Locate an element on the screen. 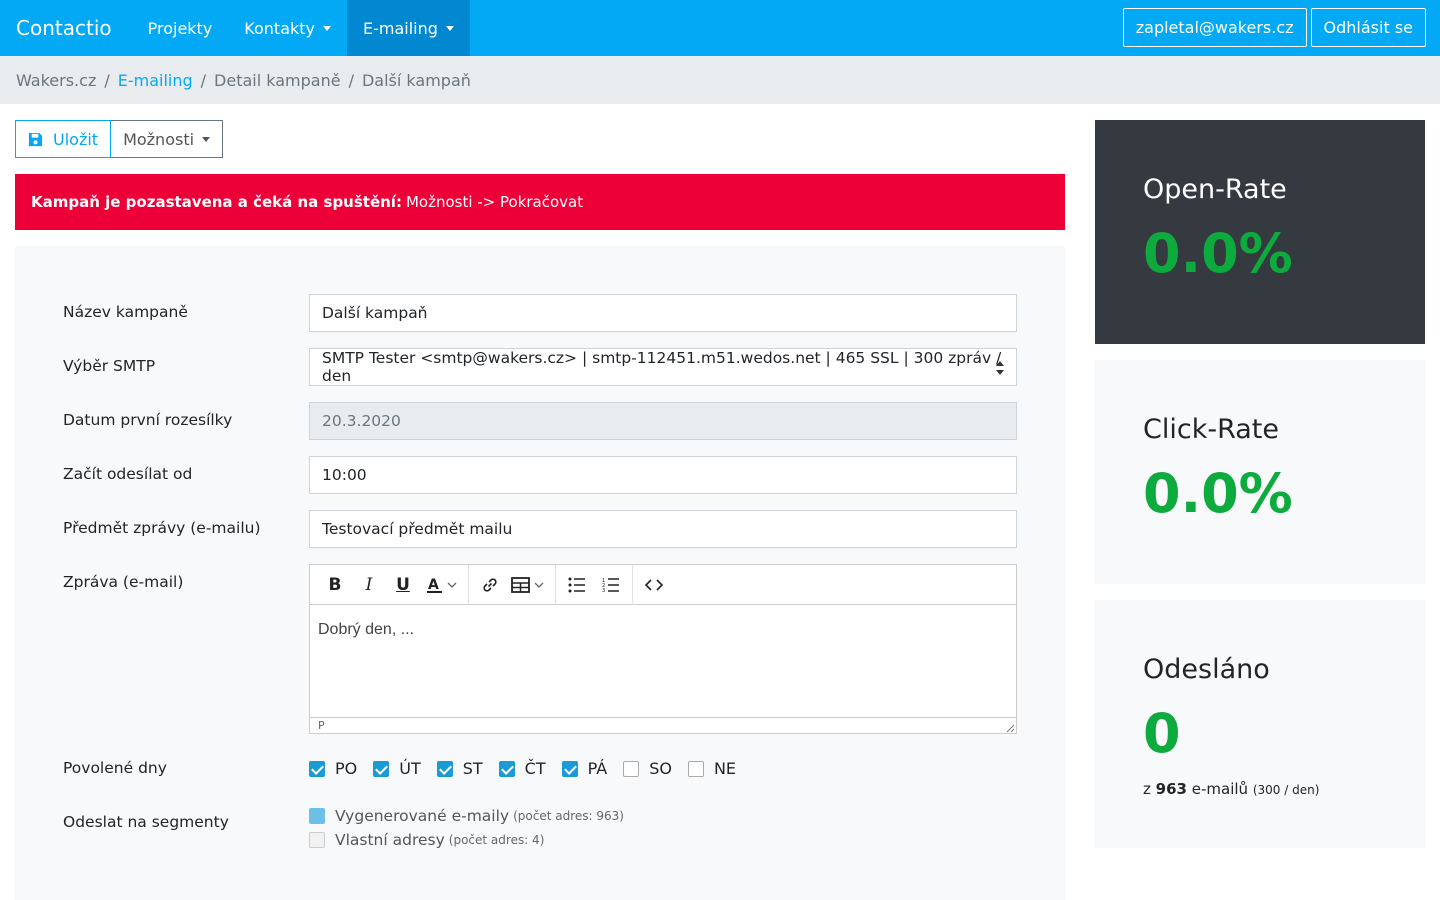  day-label: PO is located at coordinates (346, 768).